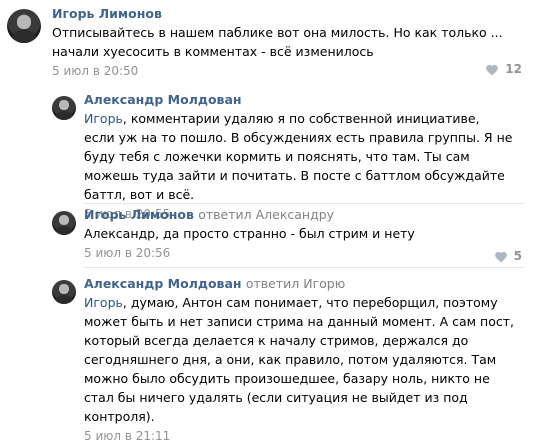 This screenshot has height=445, width=538. What do you see at coordinates (503, 69) in the screenshot?
I see `like-button: 12` at bounding box center [503, 69].